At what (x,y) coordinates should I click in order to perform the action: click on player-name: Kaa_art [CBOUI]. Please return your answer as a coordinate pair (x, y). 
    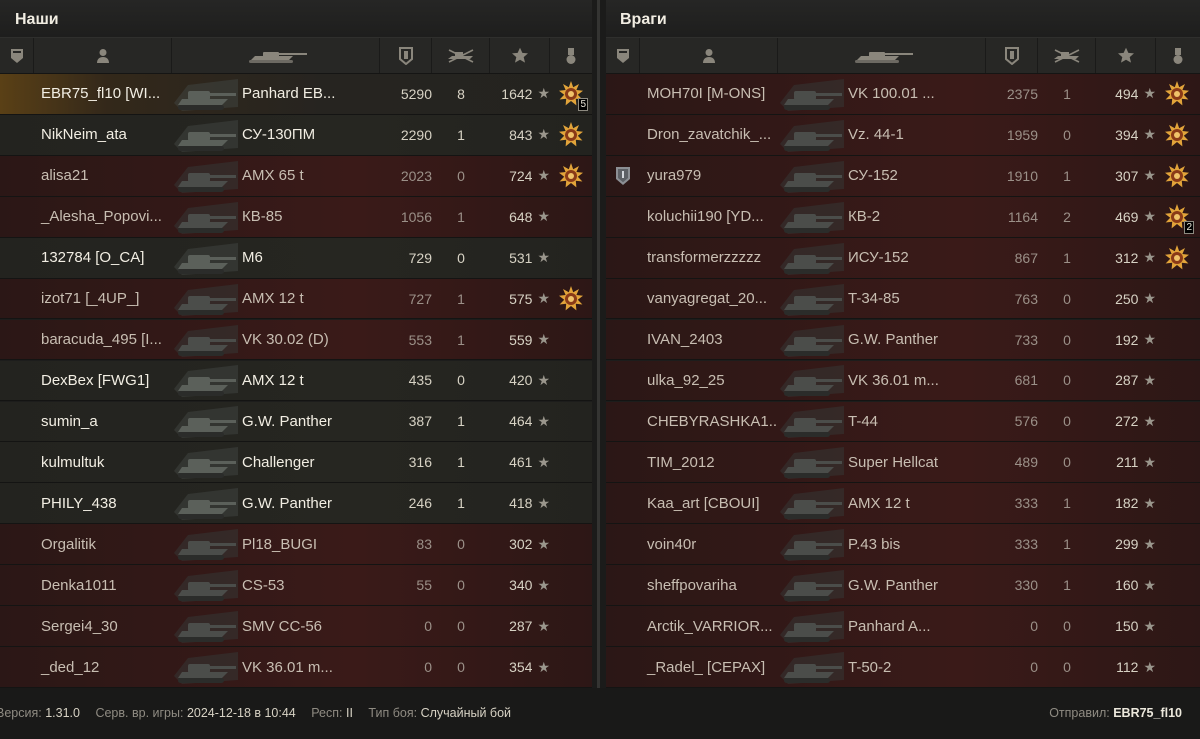
    Looking at the image, I should click on (709, 503).